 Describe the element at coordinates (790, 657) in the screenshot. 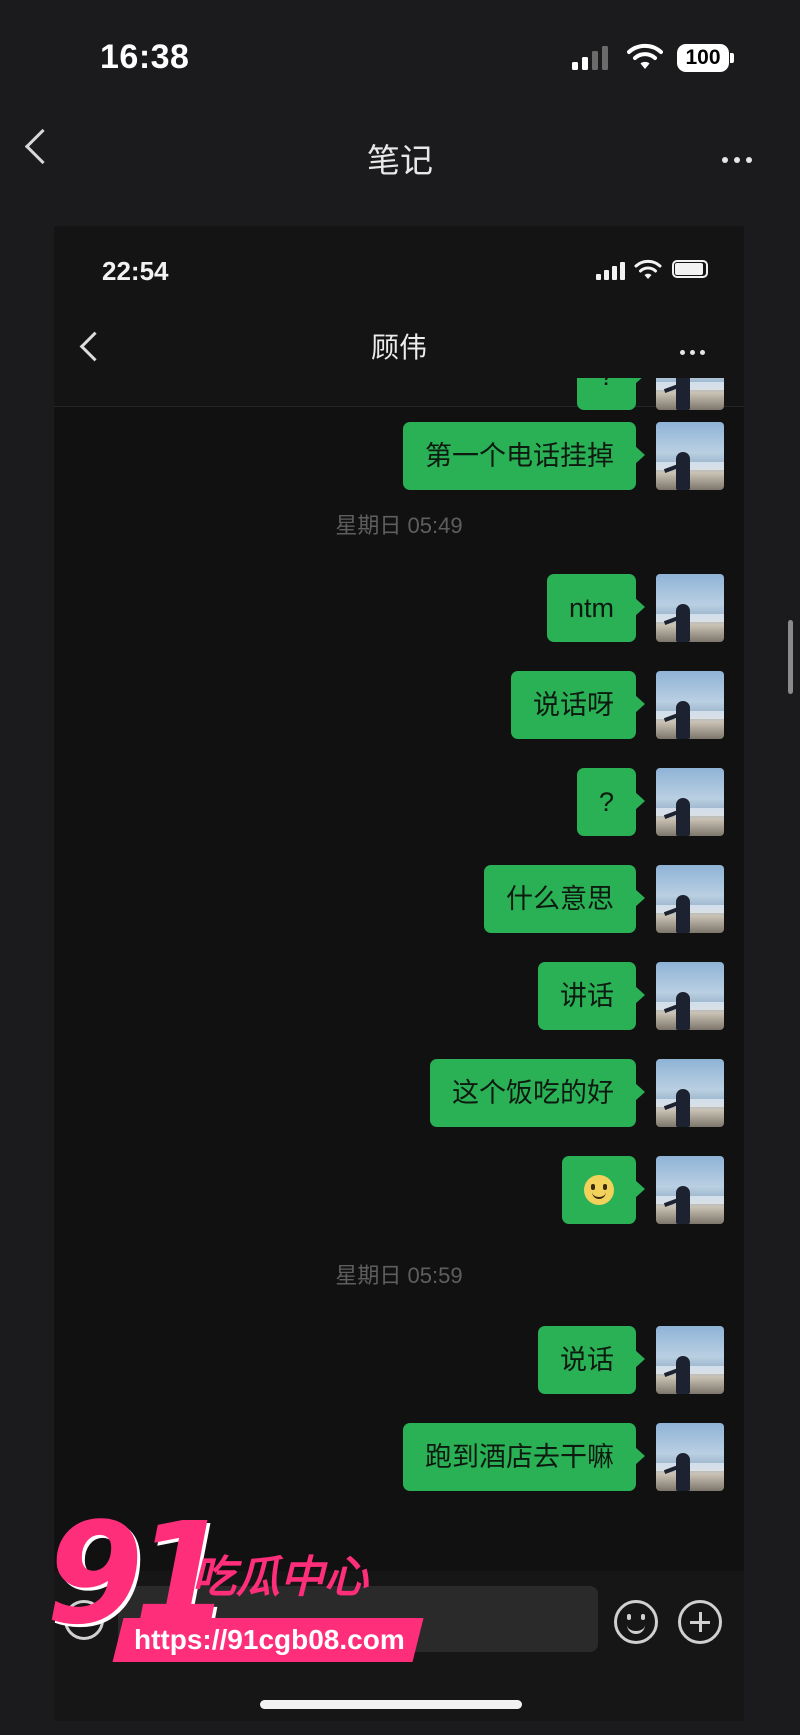

I see `scrollbar` at that location.